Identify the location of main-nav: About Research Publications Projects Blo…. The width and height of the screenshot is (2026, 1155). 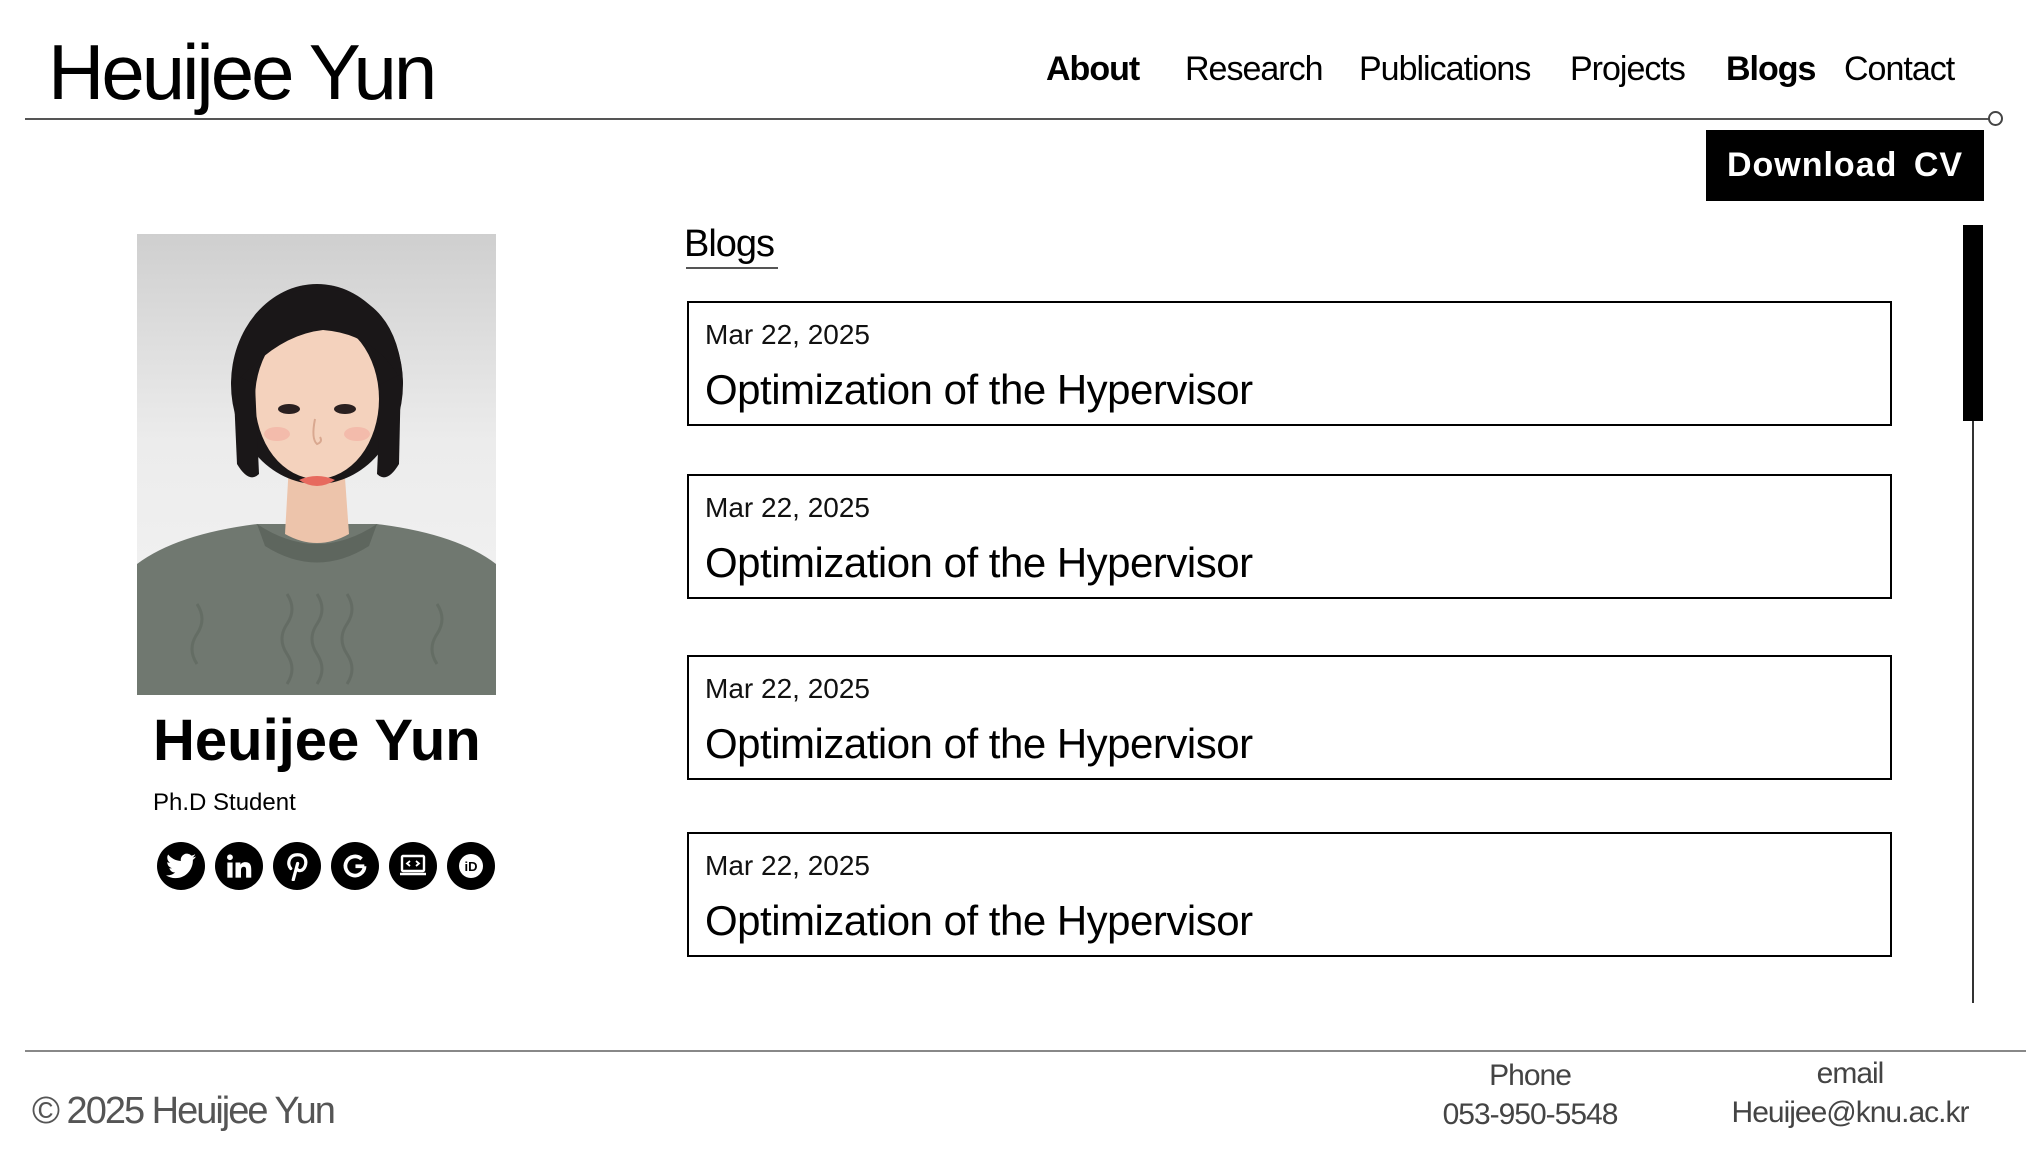
(1013, 69).